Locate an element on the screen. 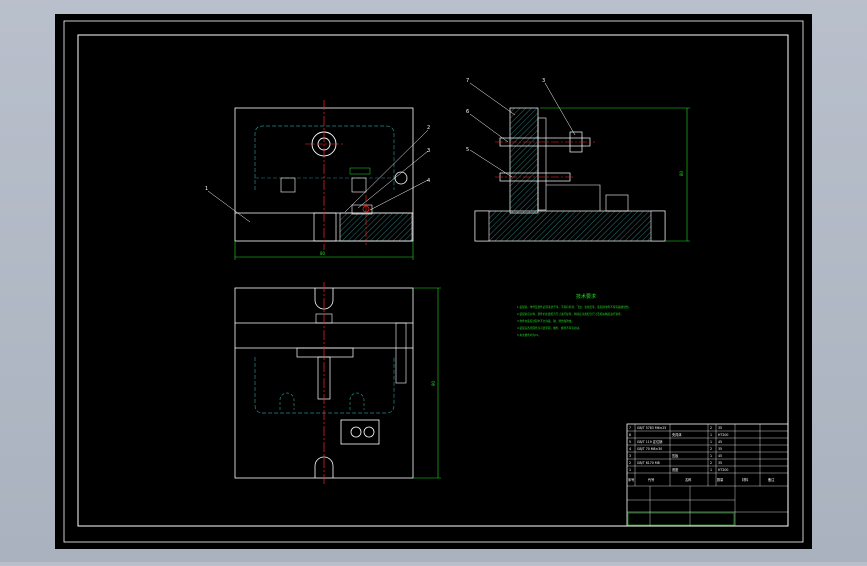 This screenshot has height=566, width=867. side-base-slot-right is located at coordinates (658, 226).